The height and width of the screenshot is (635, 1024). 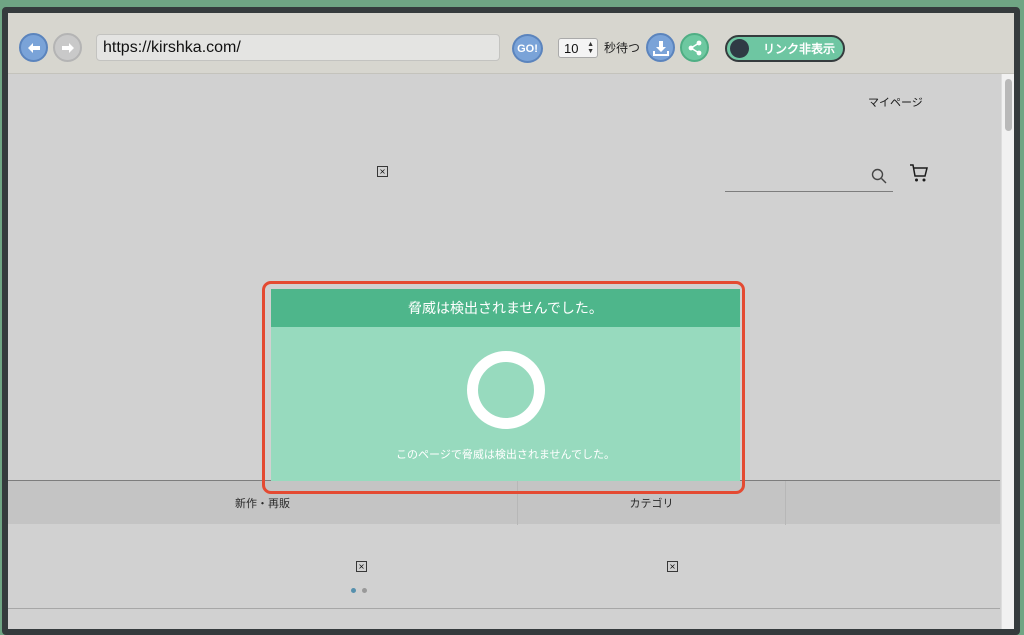 I want to click on stepper-arrows-icon: ▲ ▼, so click(x=590, y=48).